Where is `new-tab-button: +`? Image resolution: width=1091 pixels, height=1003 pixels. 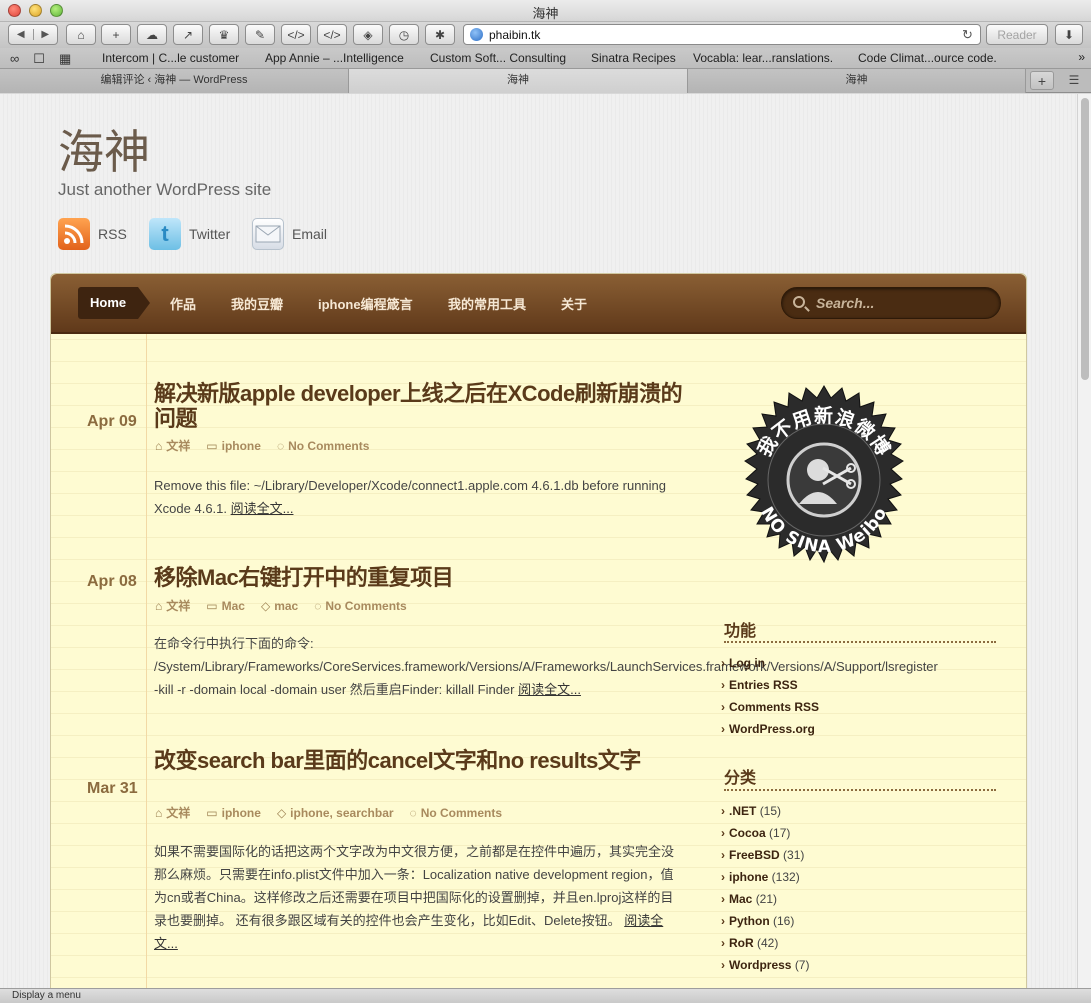 new-tab-button: + is located at coordinates (1042, 80).